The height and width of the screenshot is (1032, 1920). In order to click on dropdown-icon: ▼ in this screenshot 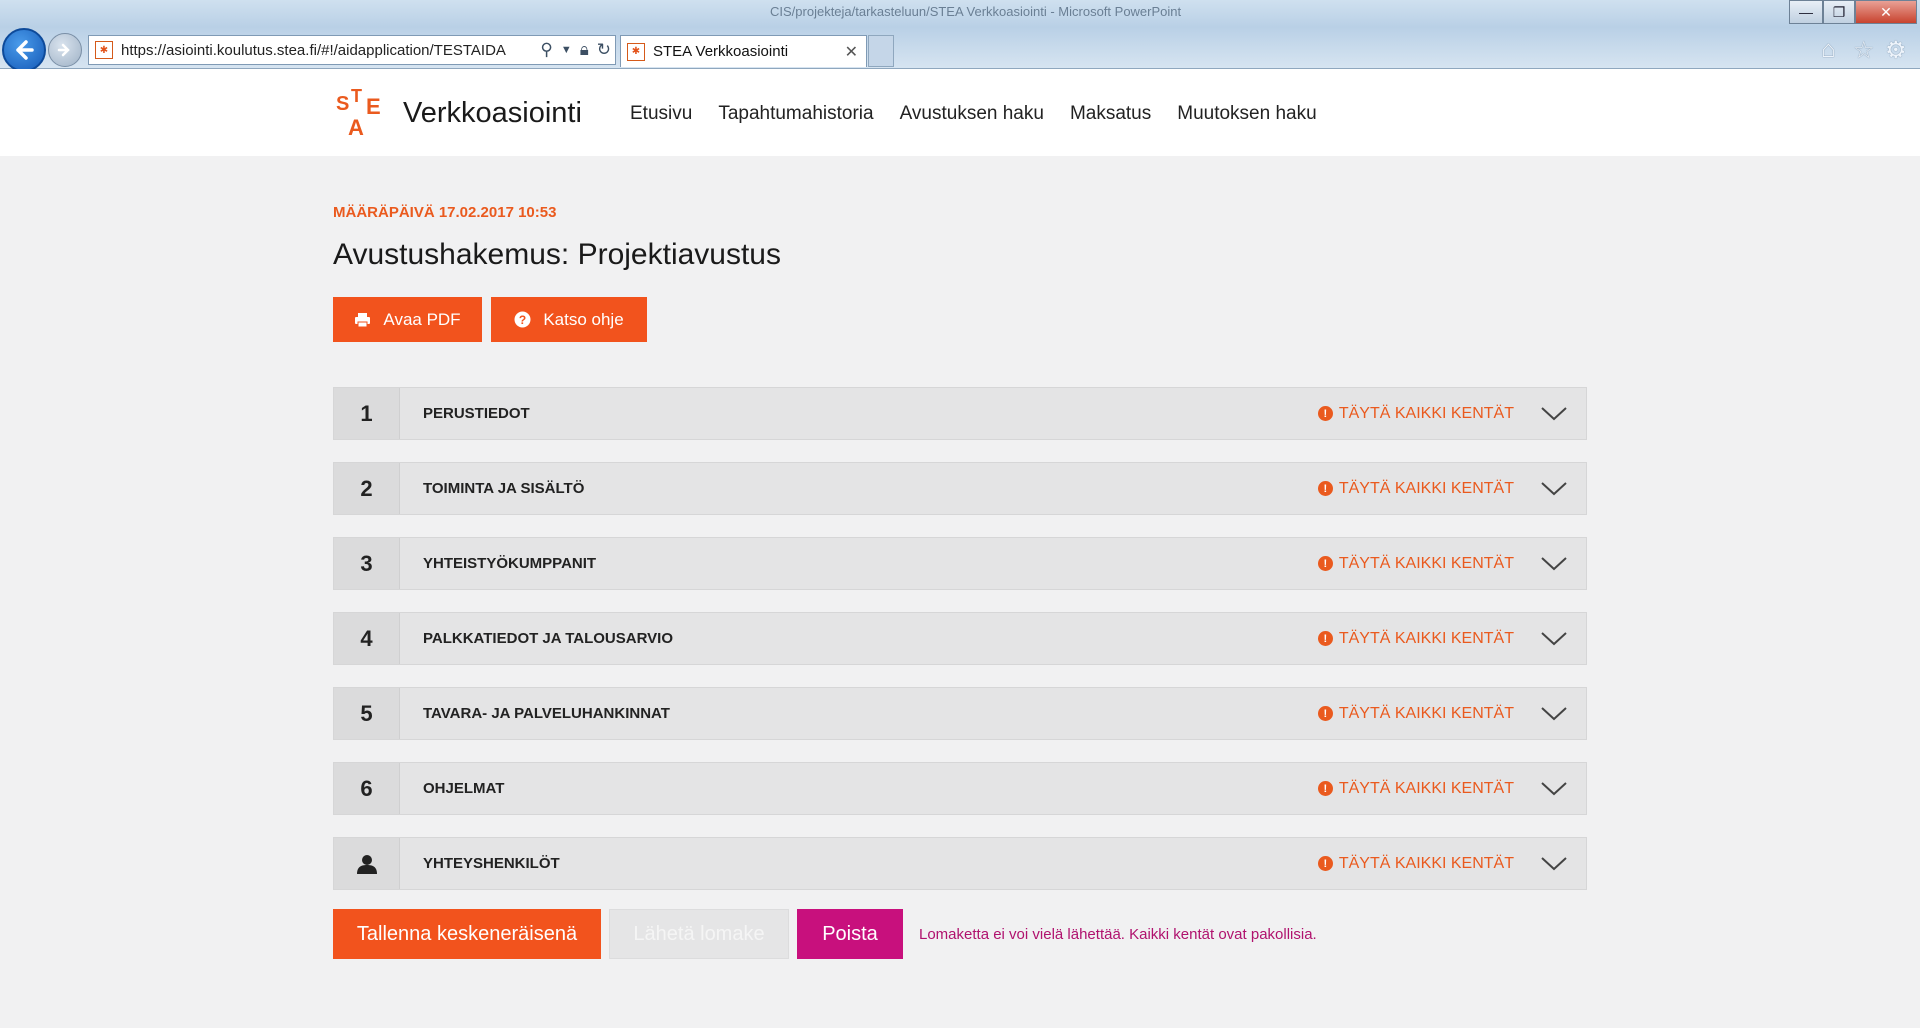, I will do `click(566, 50)`.